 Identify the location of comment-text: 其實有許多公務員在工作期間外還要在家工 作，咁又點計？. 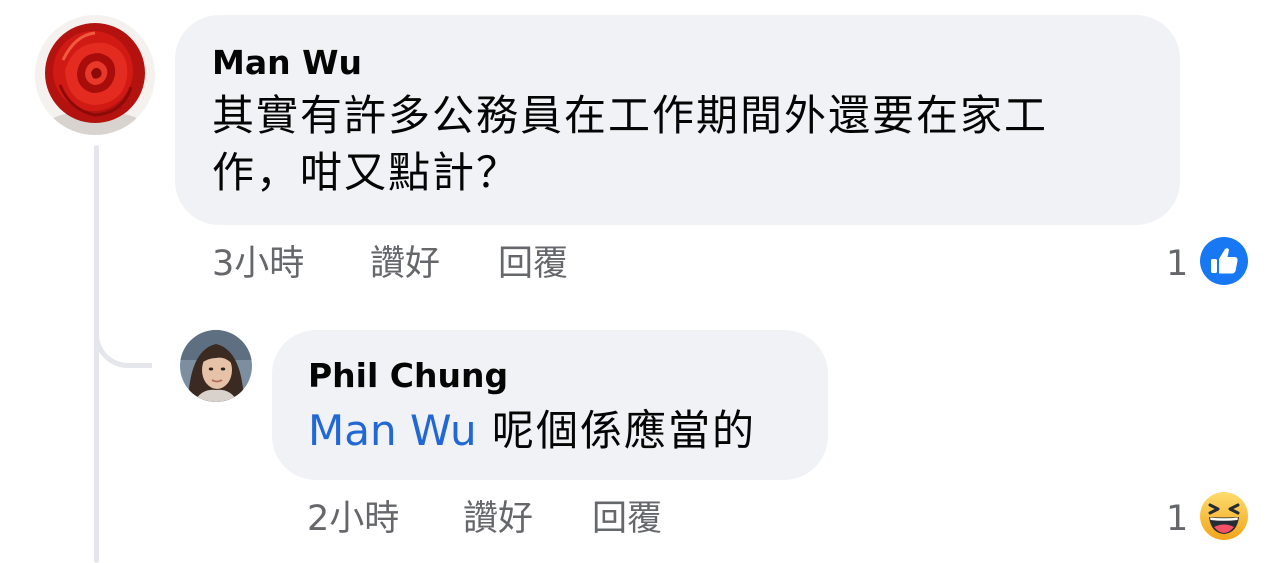
(677, 144).